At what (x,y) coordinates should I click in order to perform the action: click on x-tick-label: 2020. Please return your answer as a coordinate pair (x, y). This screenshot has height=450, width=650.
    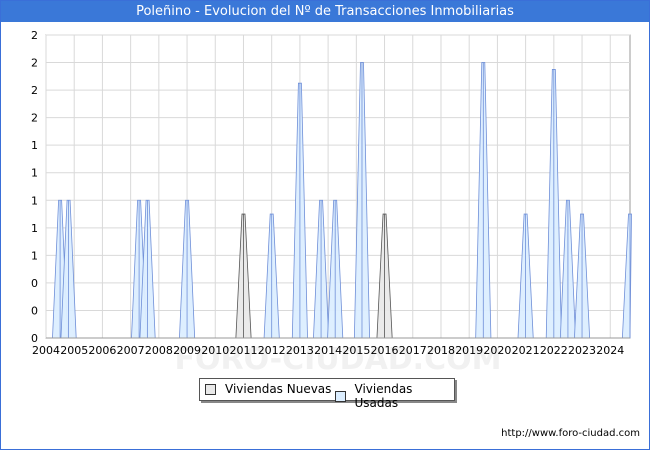
    Looking at the image, I should click on (497, 350).